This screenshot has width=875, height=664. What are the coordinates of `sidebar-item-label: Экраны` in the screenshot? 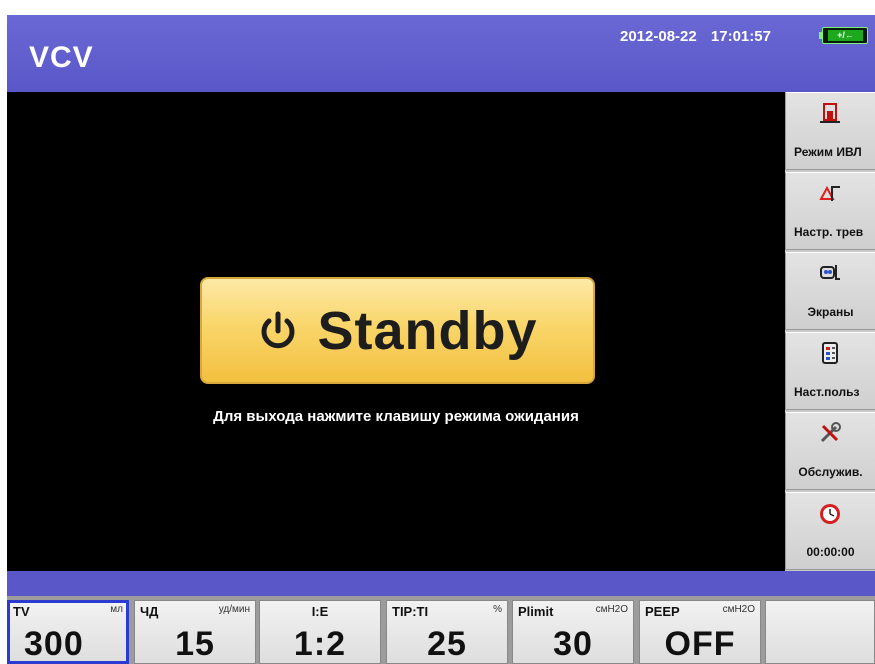 It's located at (830, 312).